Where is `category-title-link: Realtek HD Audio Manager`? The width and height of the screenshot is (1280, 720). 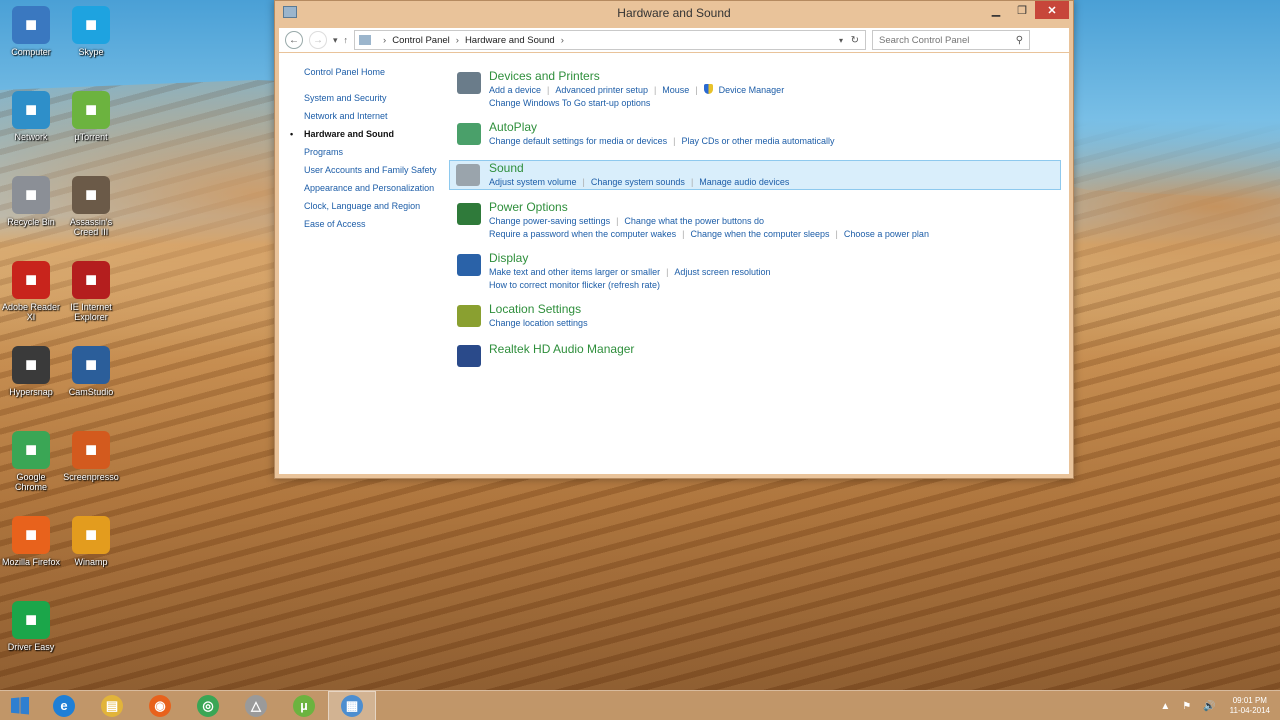 category-title-link: Realtek HD Audio Manager is located at coordinates (774, 349).